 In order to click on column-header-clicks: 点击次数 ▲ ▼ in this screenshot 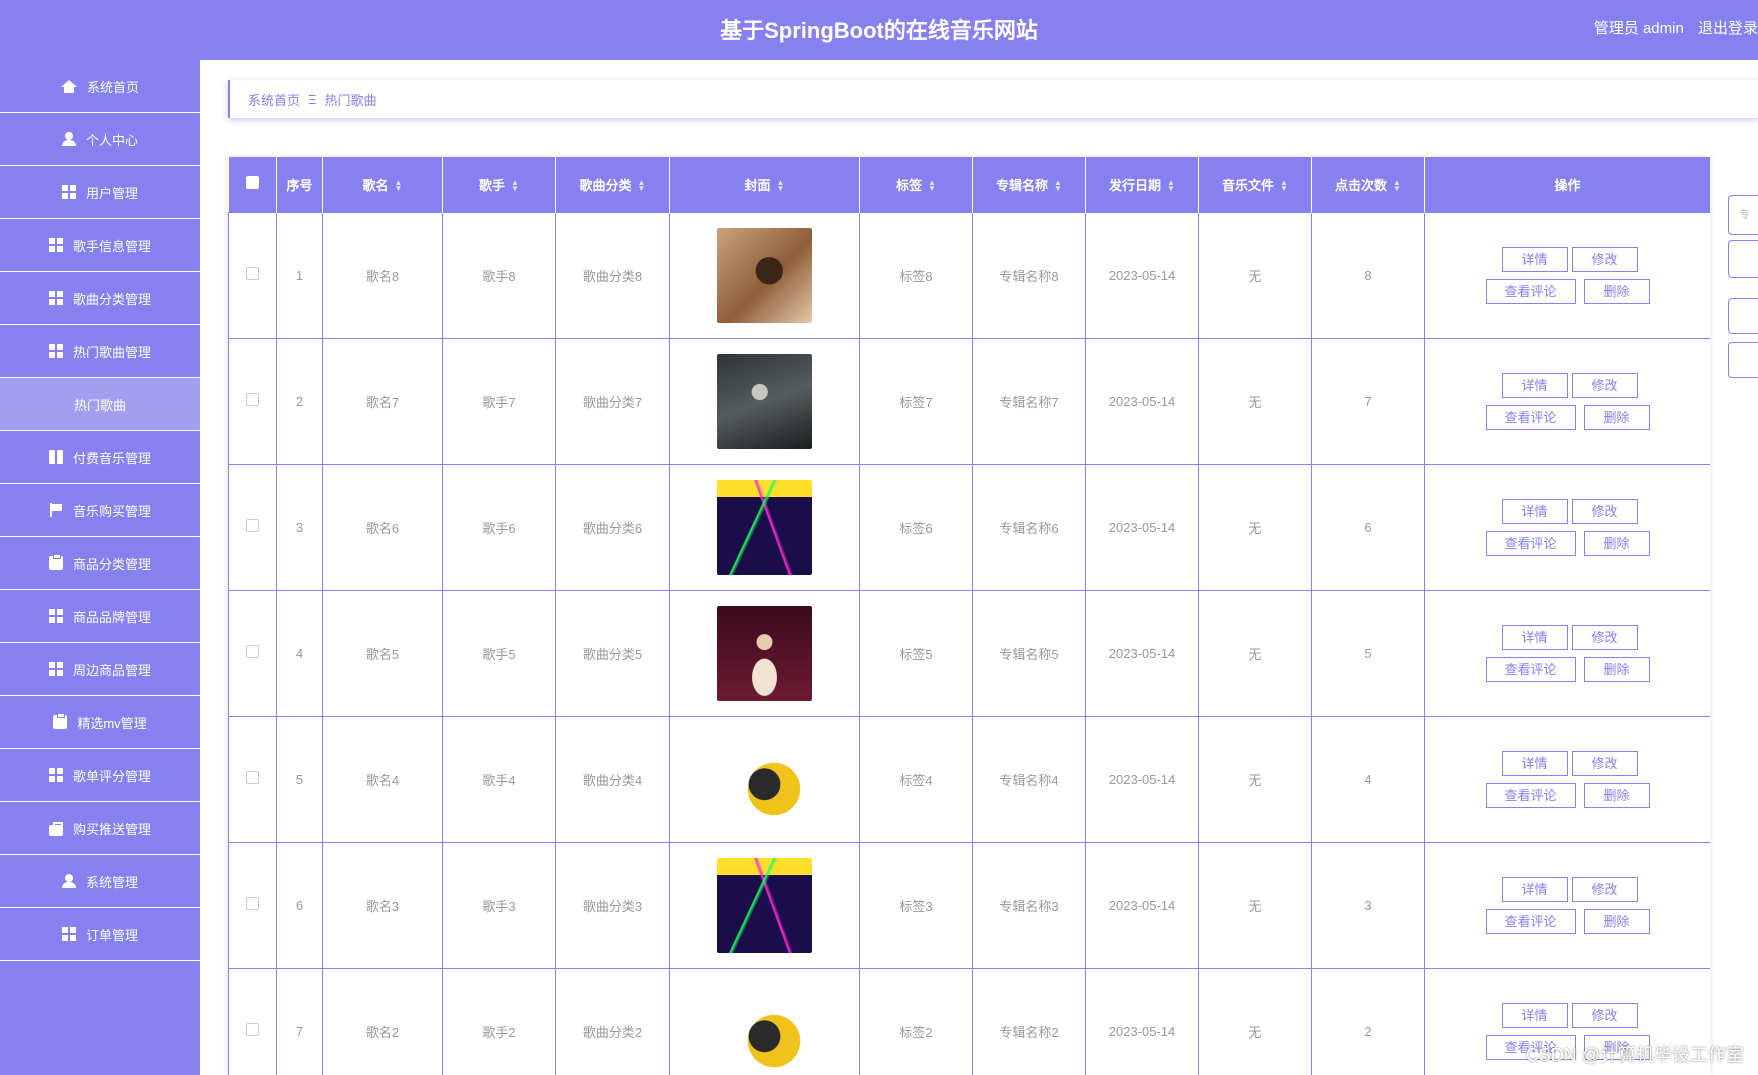, I will do `click(1368, 184)`.